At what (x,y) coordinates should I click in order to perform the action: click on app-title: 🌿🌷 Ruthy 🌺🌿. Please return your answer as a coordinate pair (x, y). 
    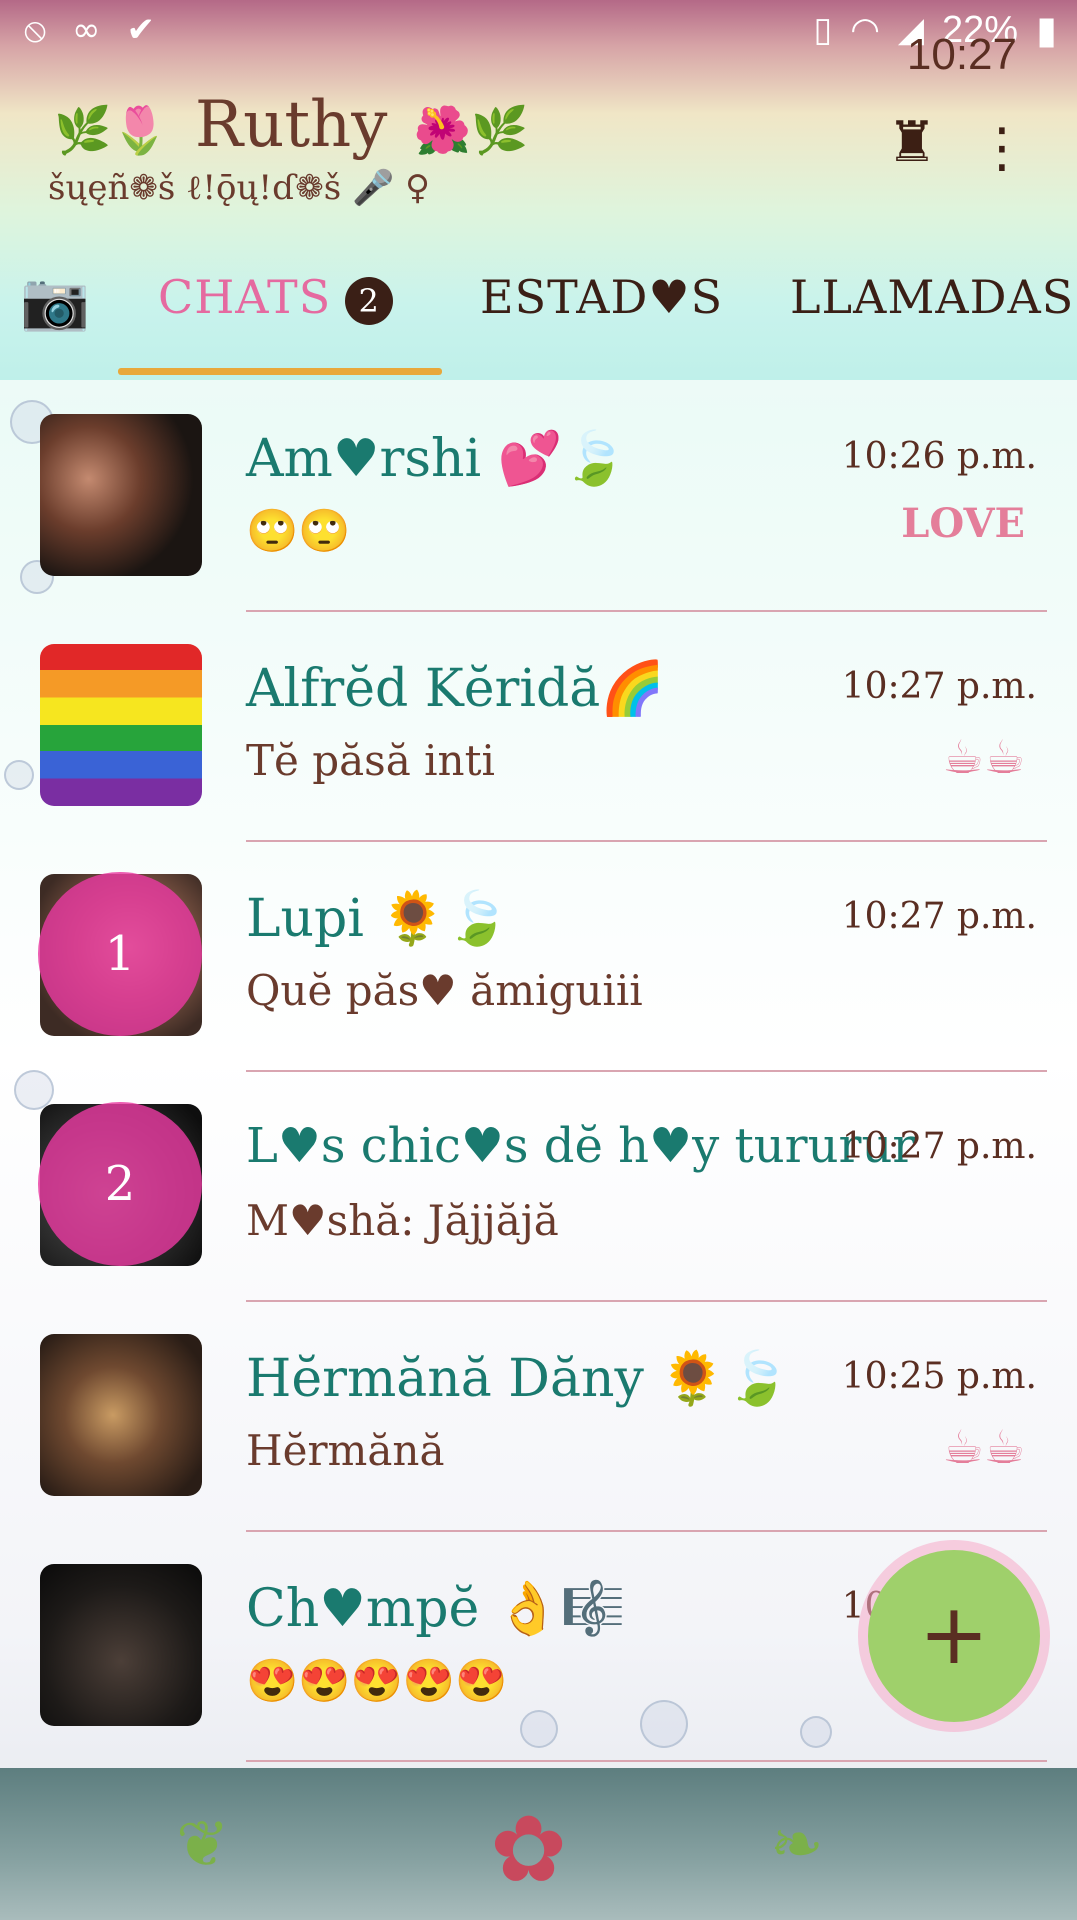
    Looking at the image, I should click on (291, 125).